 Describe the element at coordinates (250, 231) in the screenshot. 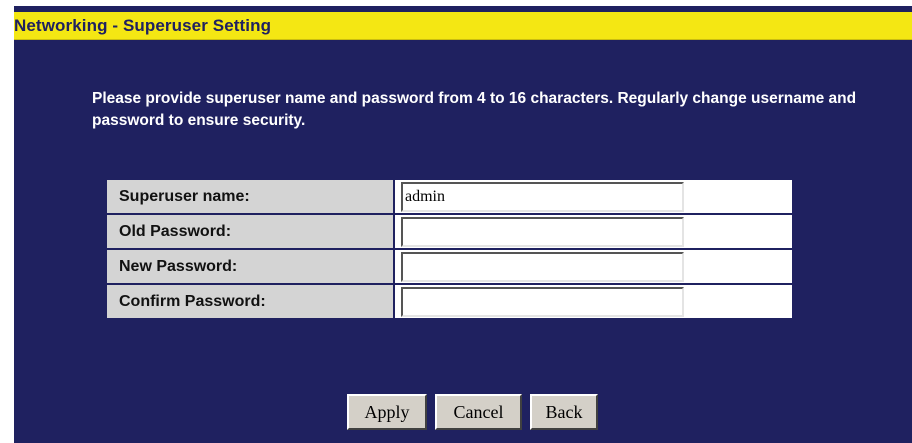

I see `old-password-label: Old Password:` at that location.